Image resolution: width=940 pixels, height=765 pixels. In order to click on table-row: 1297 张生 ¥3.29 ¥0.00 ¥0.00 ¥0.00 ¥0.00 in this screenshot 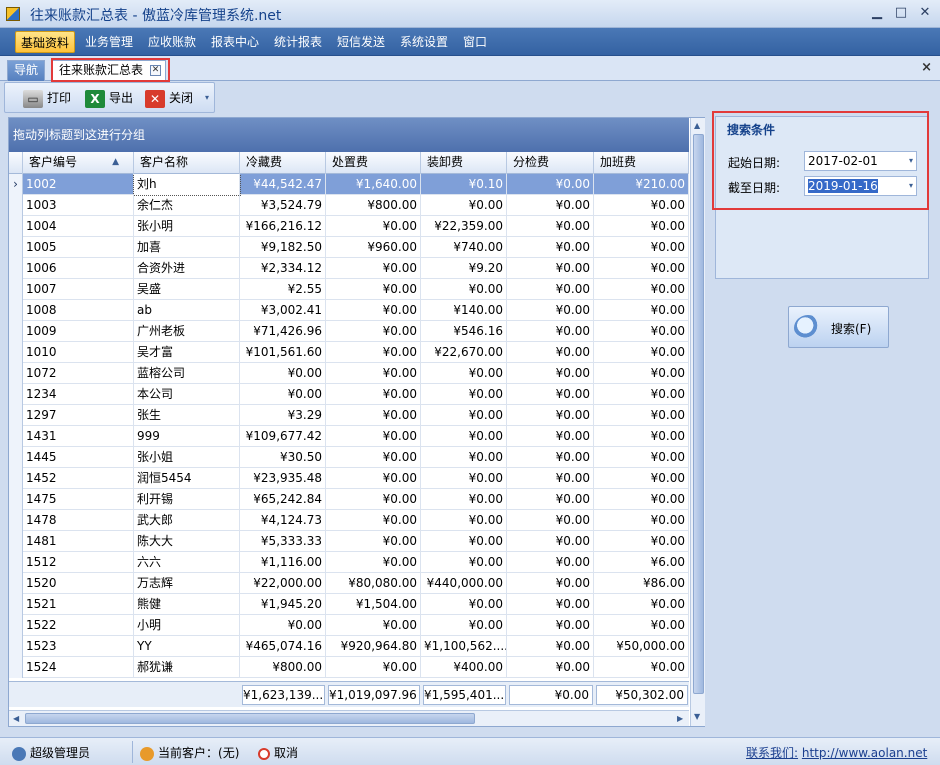, I will do `click(349, 415)`.